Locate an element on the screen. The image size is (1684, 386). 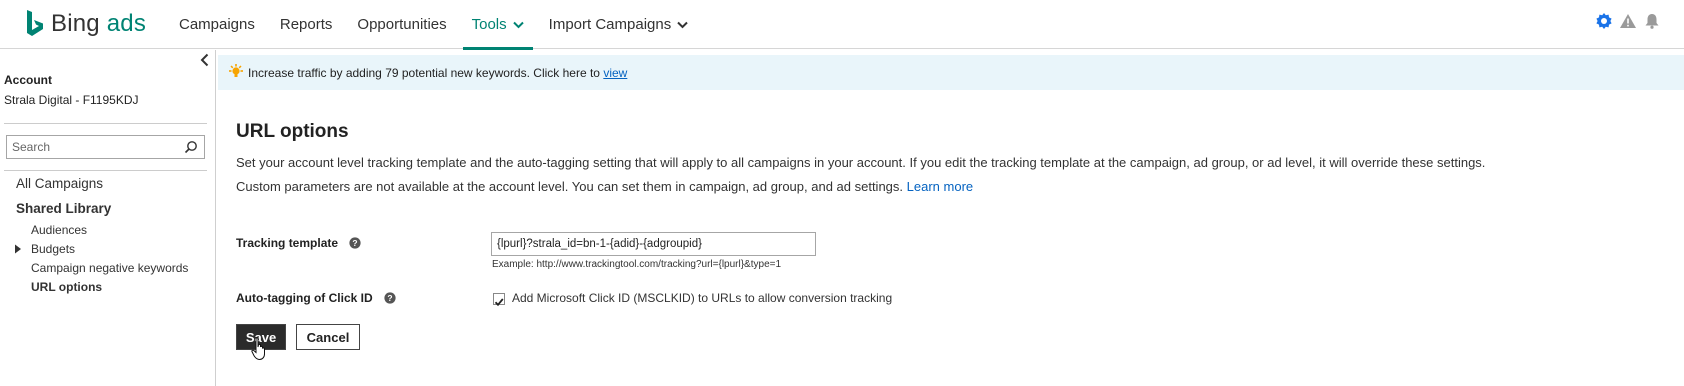
learn-more-link: Learn more is located at coordinates (940, 186).